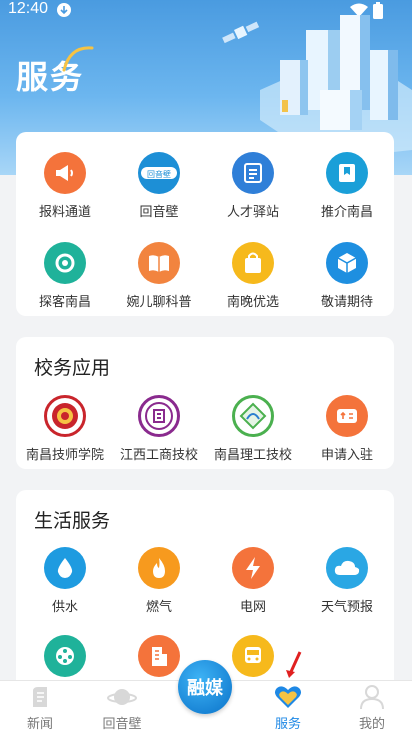 The width and height of the screenshot is (412, 732). I want to click on tab-mine: 我的, so click(372, 707).